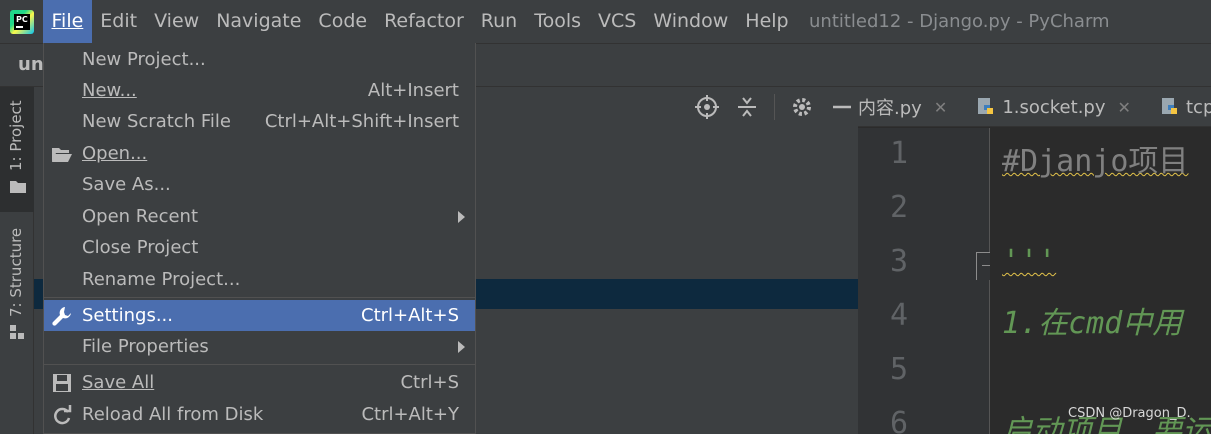  I want to click on collapse-all-icon, so click(747, 107).